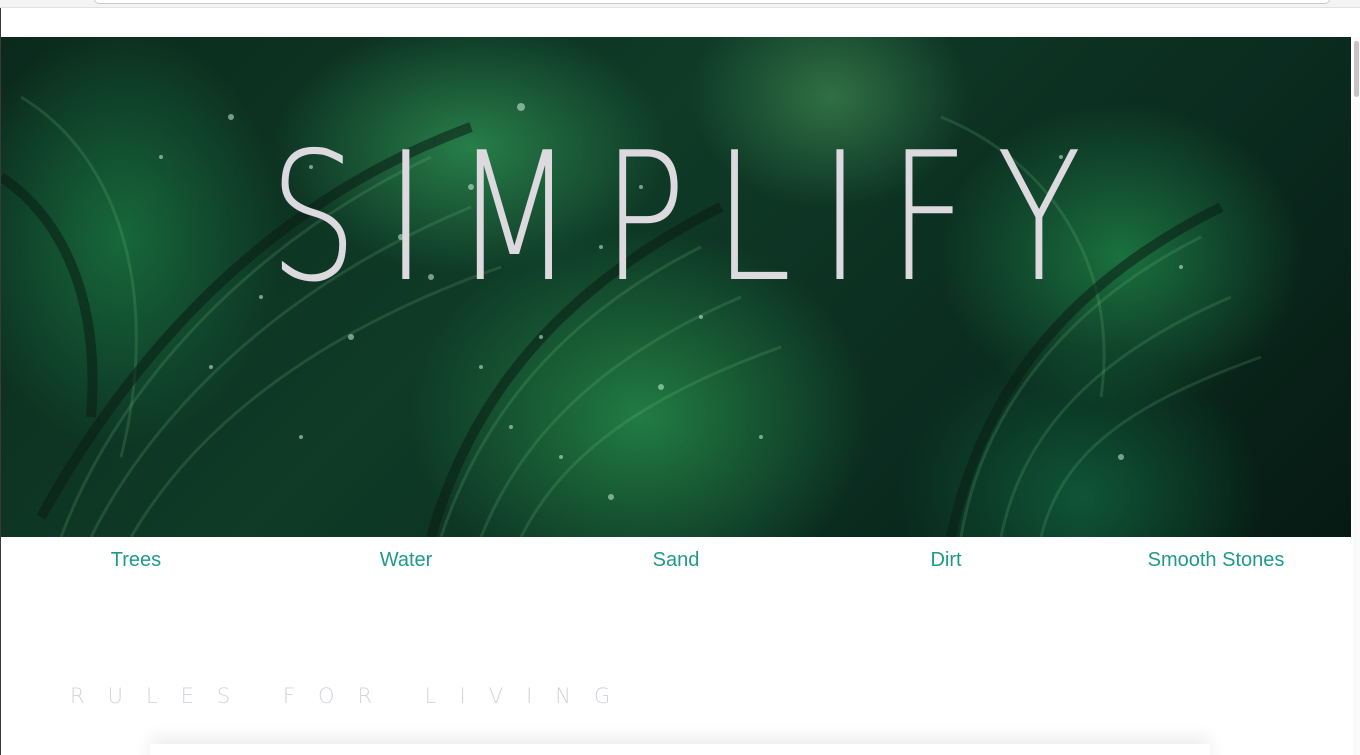 The image size is (1360, 755). What do you see at coordinates (712, 2) in the screenshot?
I see `address-bar` at bounding box center [712, 2].